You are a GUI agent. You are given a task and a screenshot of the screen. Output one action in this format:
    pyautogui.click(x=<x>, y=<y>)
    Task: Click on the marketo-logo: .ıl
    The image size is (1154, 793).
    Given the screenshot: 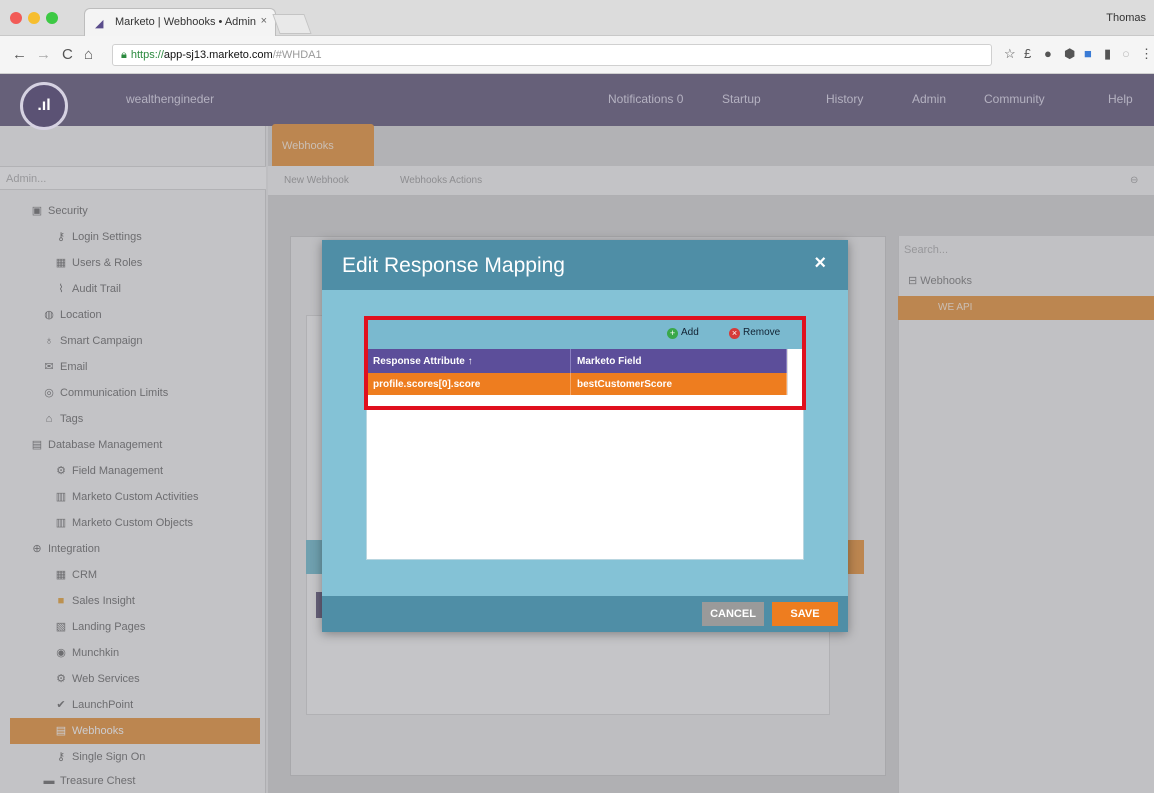 What is the action you would take?
    pyautogui.click(x=44, y=106)
    